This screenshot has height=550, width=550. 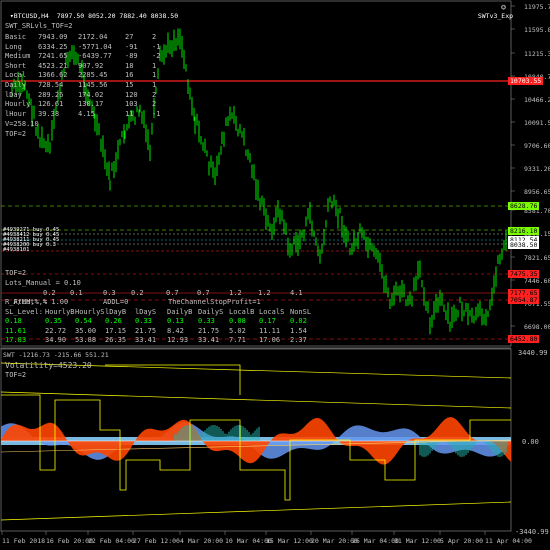 What do you see at coordinates (175, 321) in the screenshot?
I see `sl-value-cell: 0.13` at bounding box center [175, 321].